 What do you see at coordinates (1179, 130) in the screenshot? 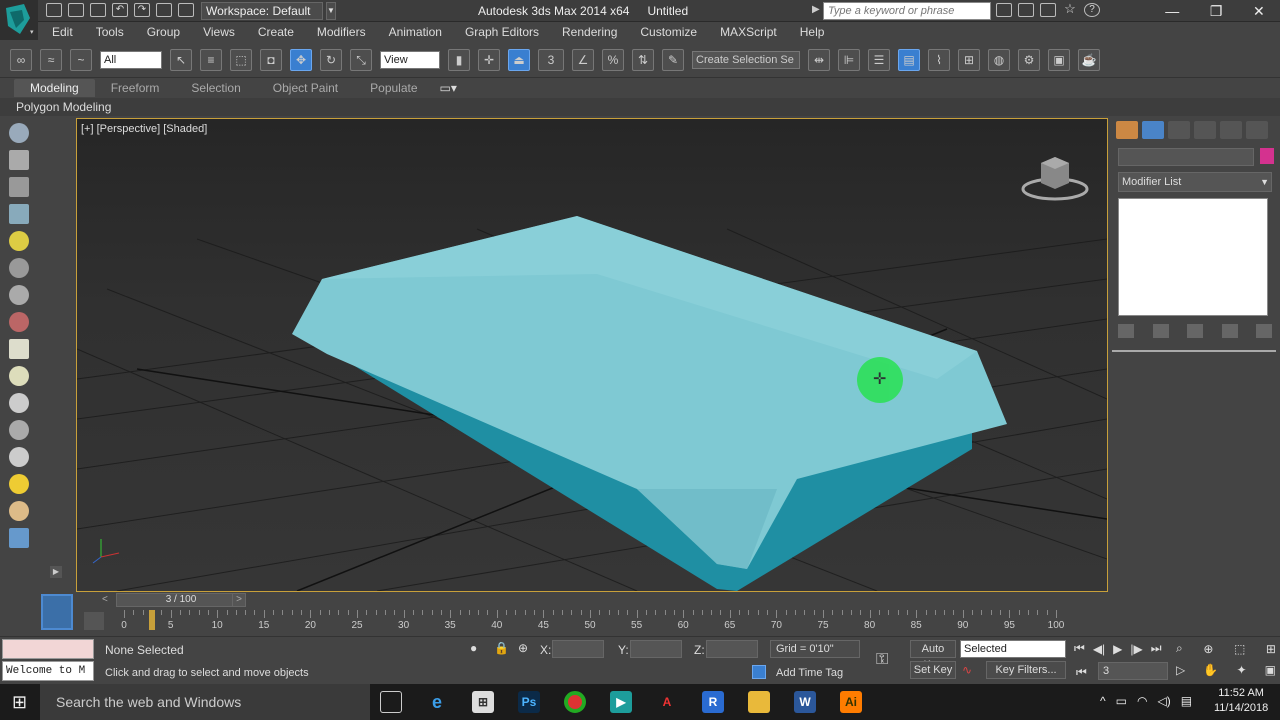
I see `hierarchy-tab-icon` at bounding box center [1179, 130].